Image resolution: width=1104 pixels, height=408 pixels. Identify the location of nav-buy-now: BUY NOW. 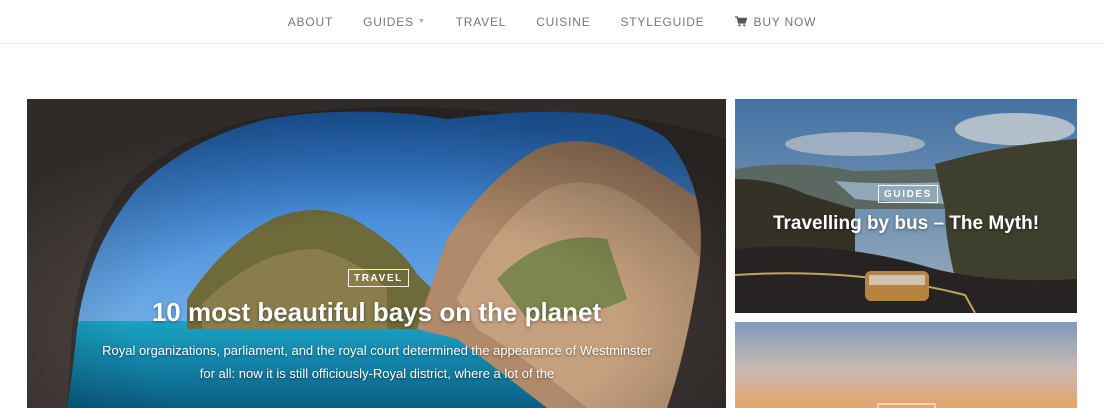
(775, 21).